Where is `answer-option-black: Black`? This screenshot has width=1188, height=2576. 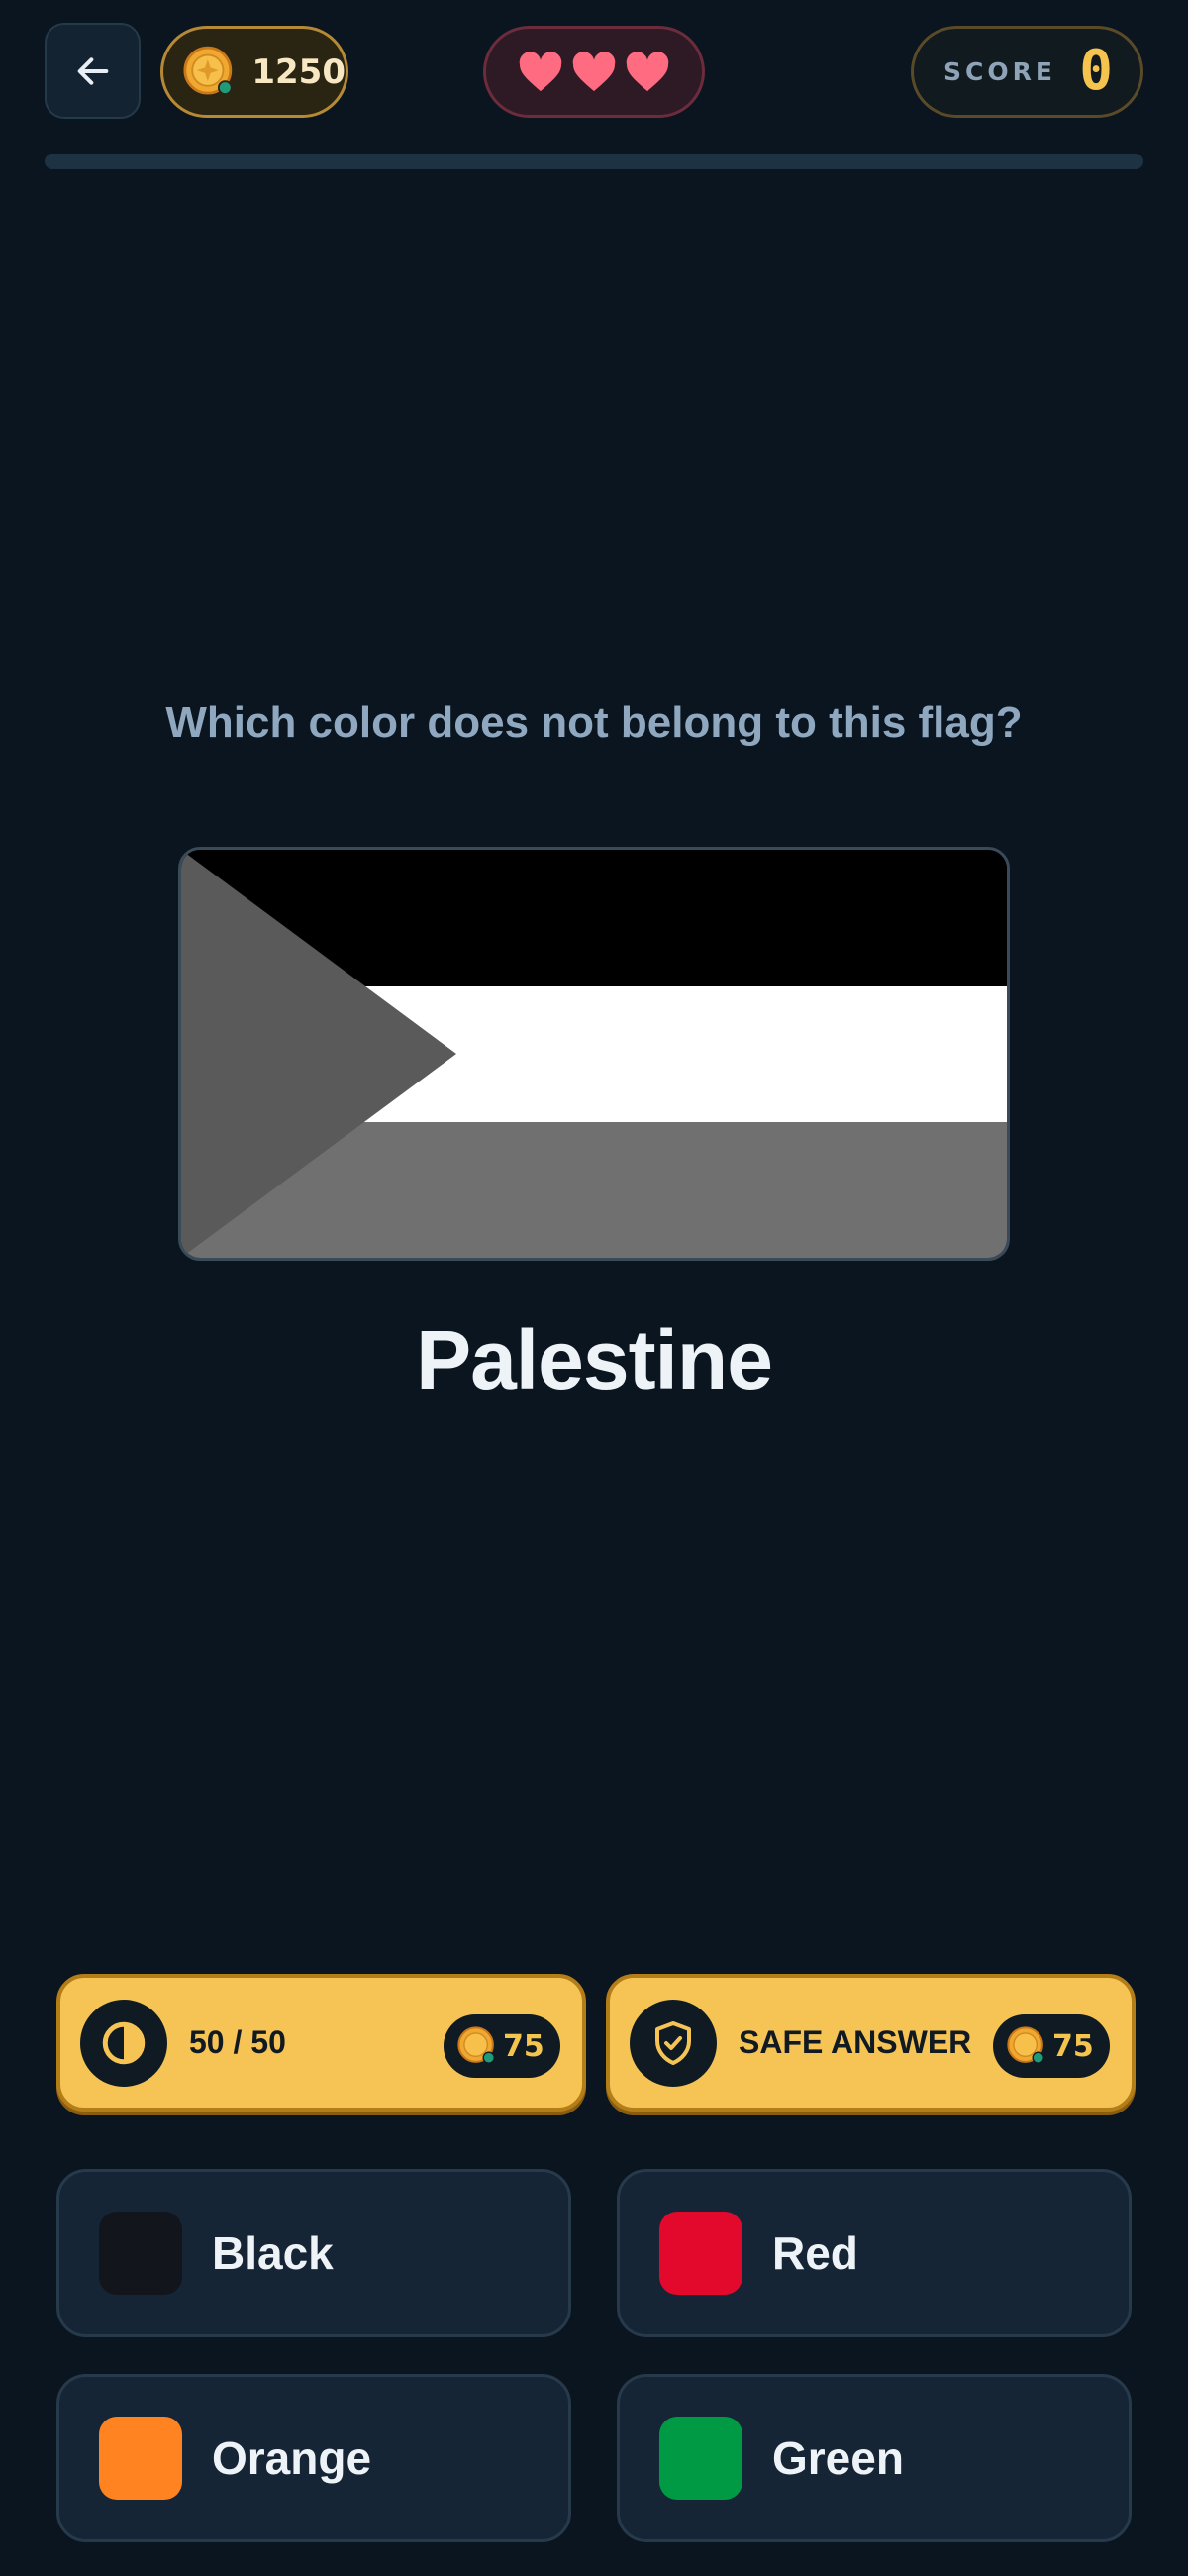 answer-option-black: Black is located at coordinates (313, 2253).